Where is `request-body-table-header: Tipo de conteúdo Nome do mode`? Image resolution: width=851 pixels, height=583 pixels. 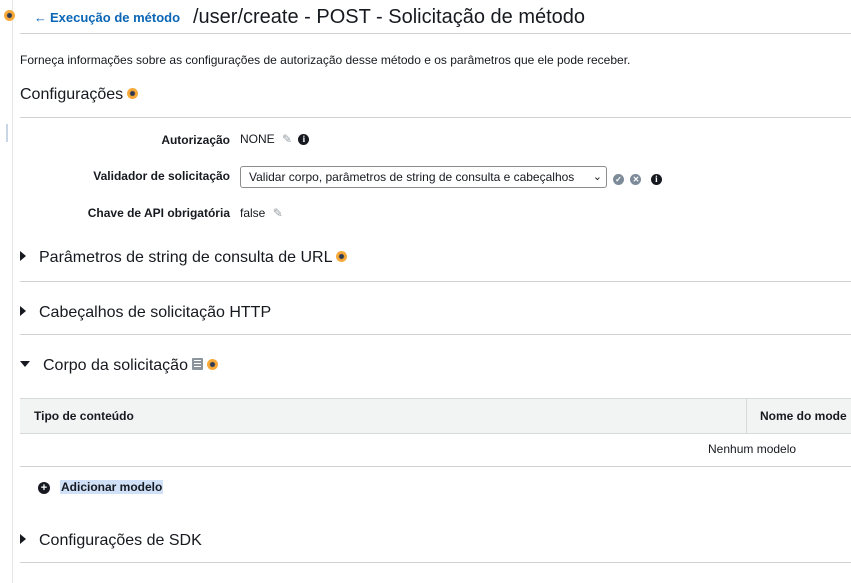
request-body-table-header: Tipo de conteúdo Nome do mode is located at coordinates (435, 416).